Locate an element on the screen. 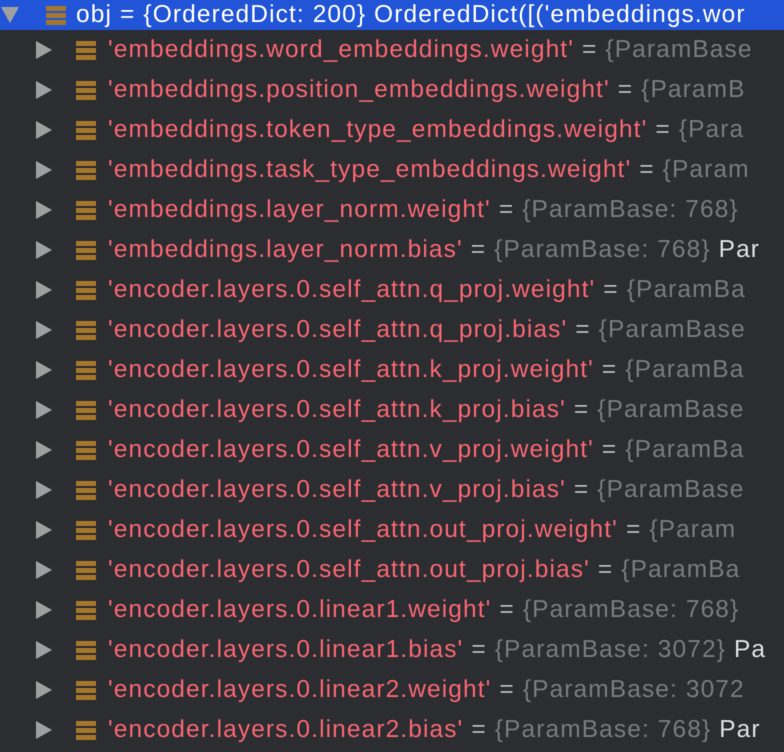 The width and height of the screenshot is (784, 752). entry-key: 'embeddings.position_embeddings.weight' is located at coordinates (359, 90).